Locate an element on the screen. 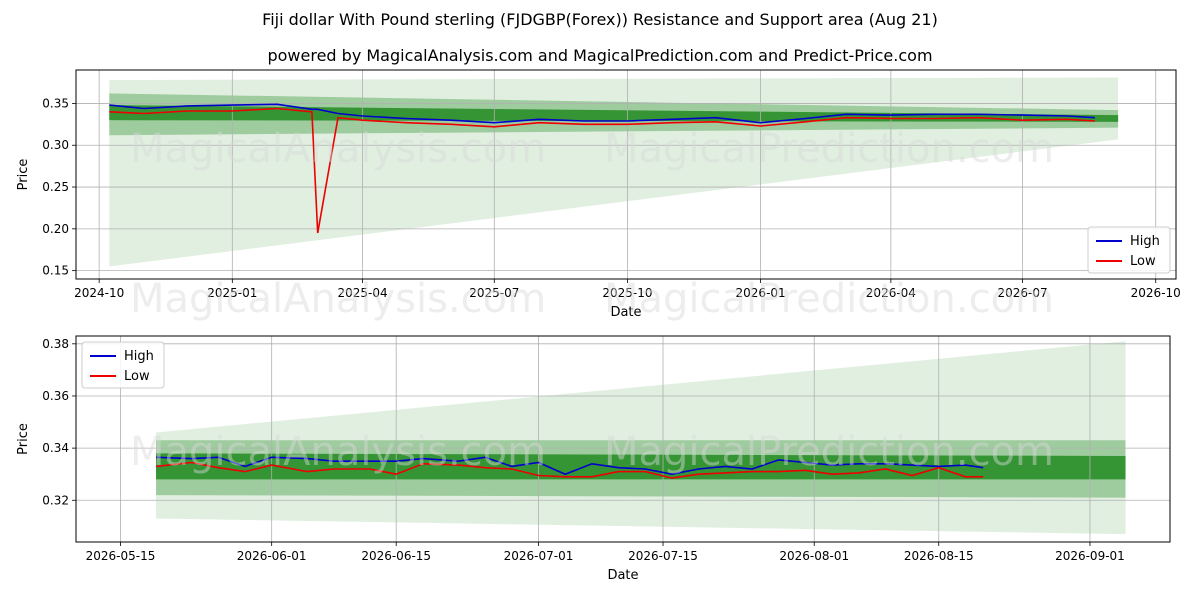 The width and height of the screenshot is (1200, 600). y-tick-label: 0.30 is located at coordinates (55, 145).